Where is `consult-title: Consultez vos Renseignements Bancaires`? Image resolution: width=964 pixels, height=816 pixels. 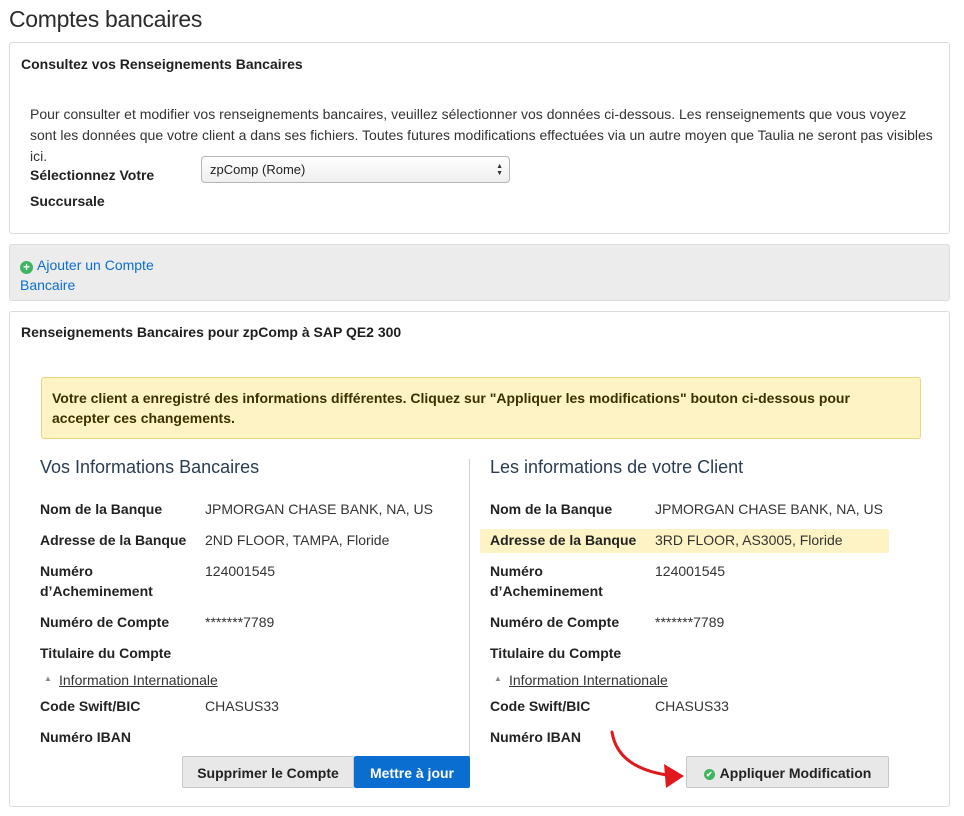 consult-title: Consultez vos Renseignements Bancaires is located at coordinates (162, 64).